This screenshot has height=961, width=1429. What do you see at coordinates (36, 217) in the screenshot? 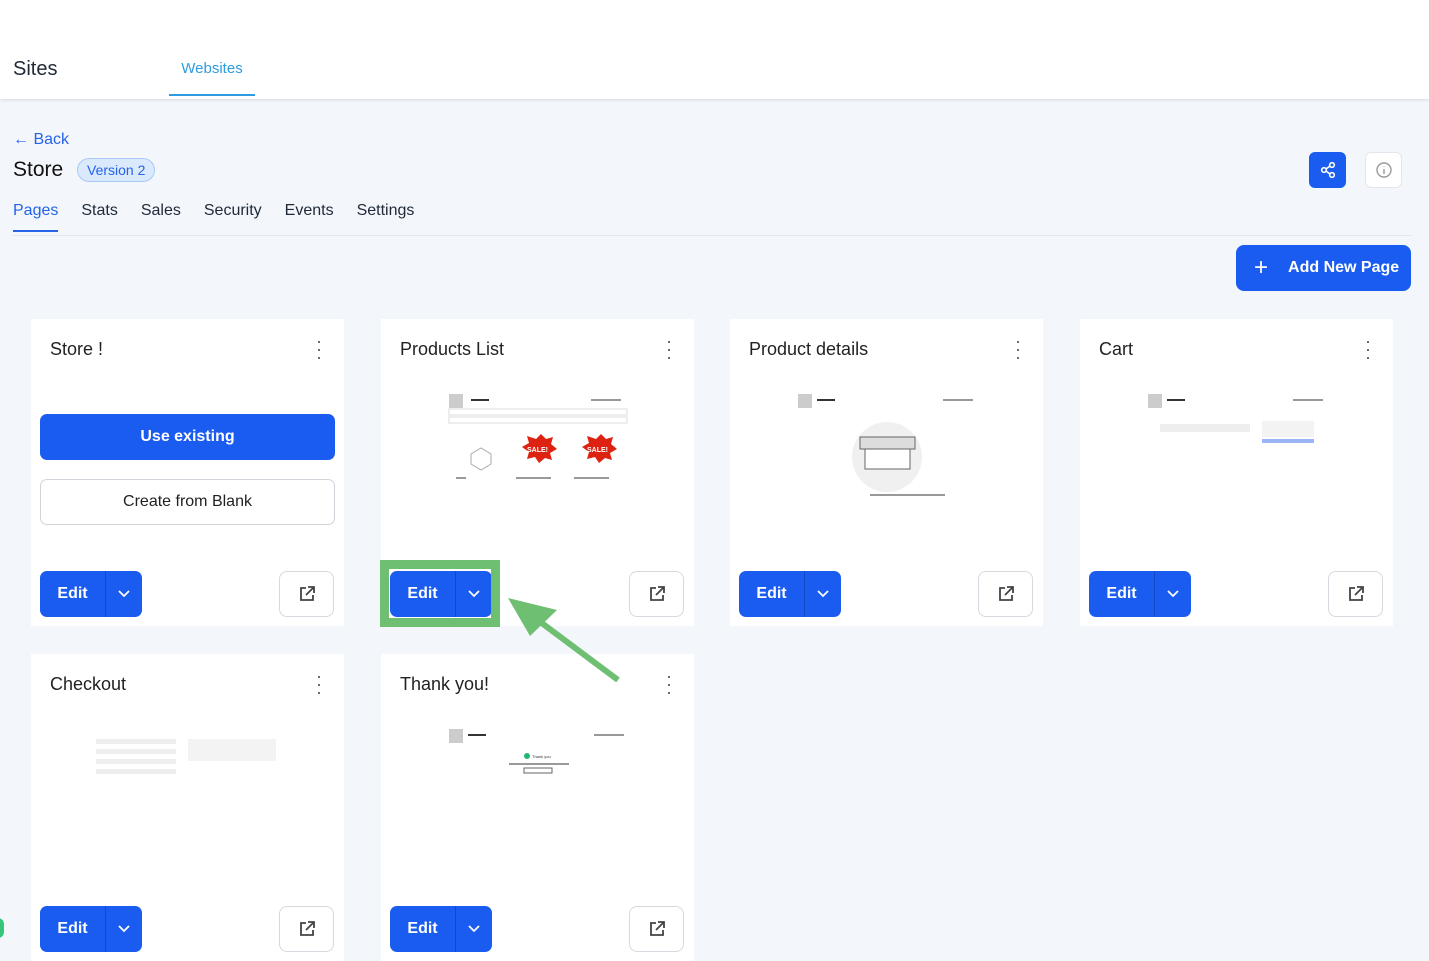
I see `tab-pages: Pages` at bounding box center [36, 217].